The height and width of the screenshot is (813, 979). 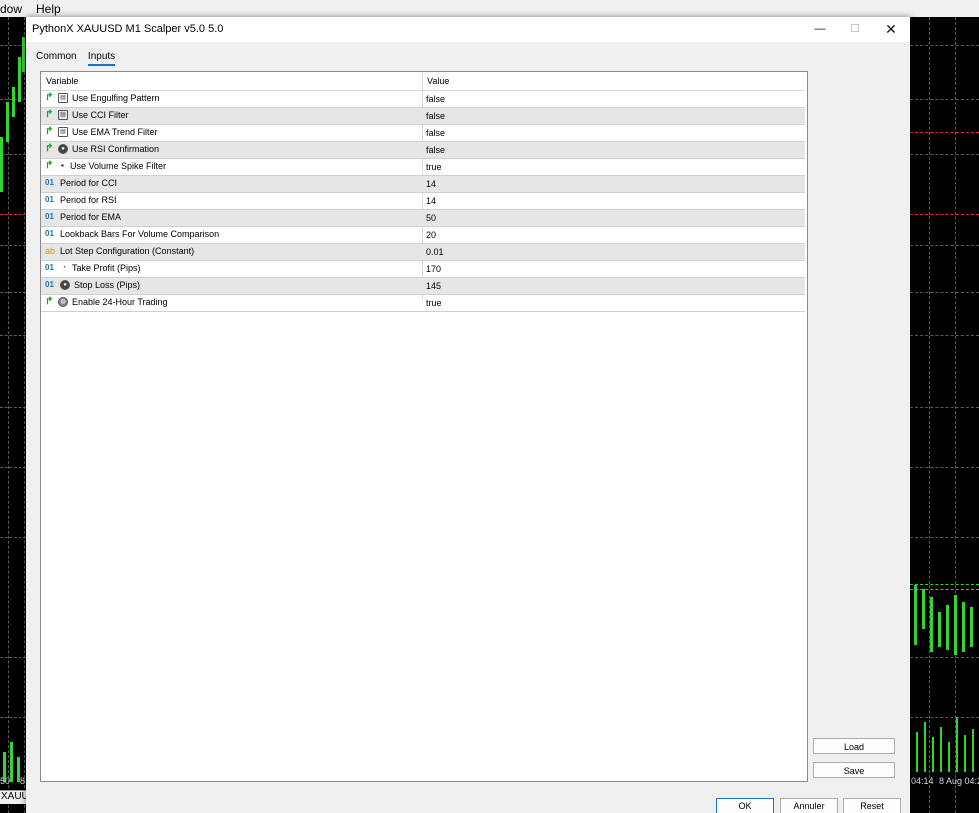 What do you see at coordinates (944, 415) in the screenshot?
I see `chart-right-strip: 04:14 8 Aug 04:22` at bounding box center [944, 415].